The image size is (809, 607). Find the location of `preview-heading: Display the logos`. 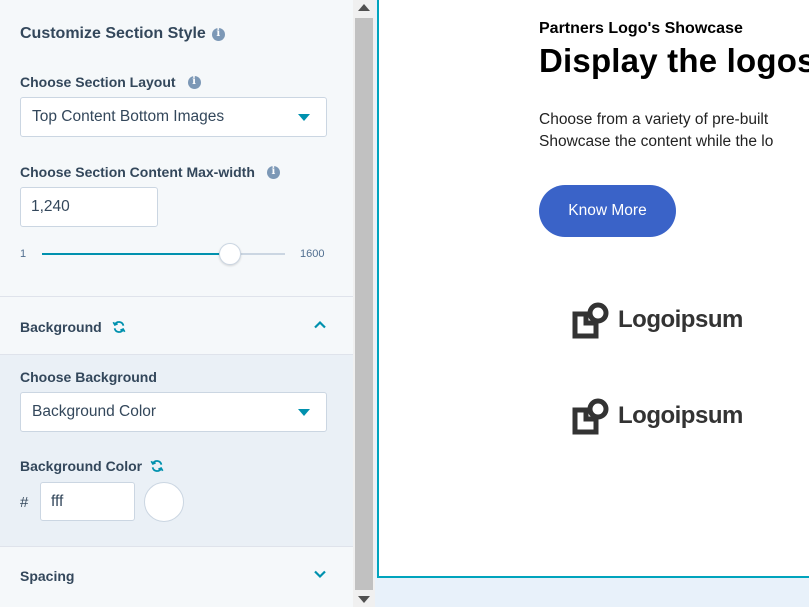

preview-heading: Display the logos is located at coordinates (674, 60).